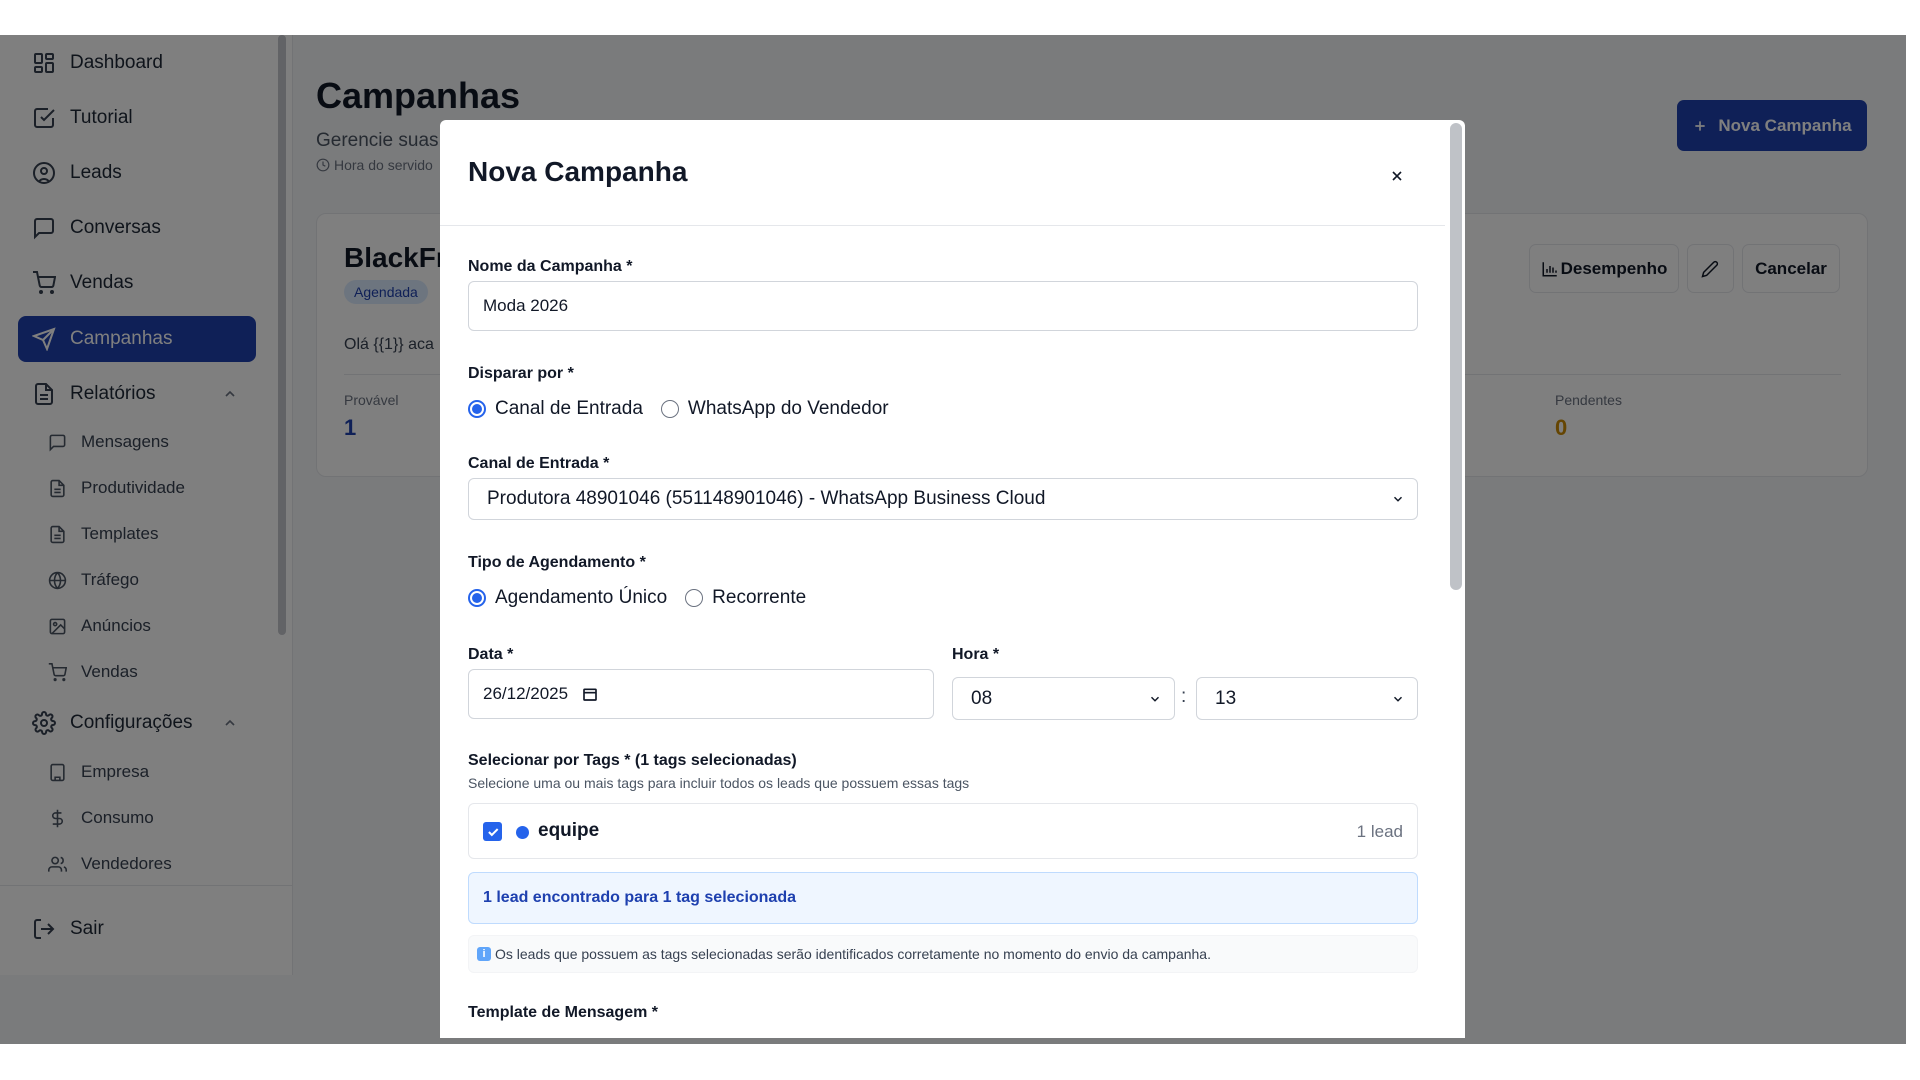 The height and width of the screenshot is (1080, 1920). I want to click on tag-name: equipe, so click(569, 830).